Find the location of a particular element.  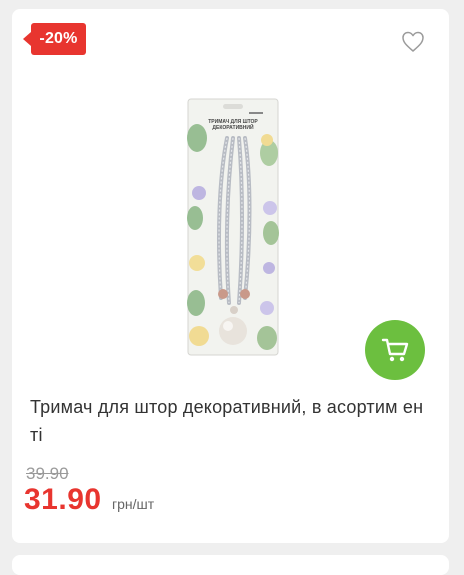

favorite-button is located at coordinates (413, 42).